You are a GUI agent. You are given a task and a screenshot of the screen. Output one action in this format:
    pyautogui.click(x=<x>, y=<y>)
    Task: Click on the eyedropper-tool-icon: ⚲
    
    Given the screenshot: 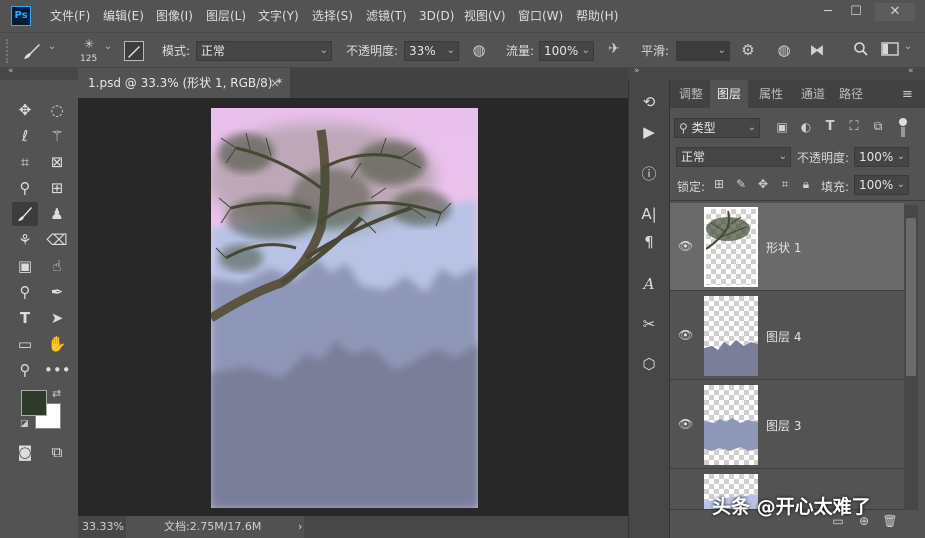 What is the action you would take?
    pyautogui.click(x=25, y=188)
    